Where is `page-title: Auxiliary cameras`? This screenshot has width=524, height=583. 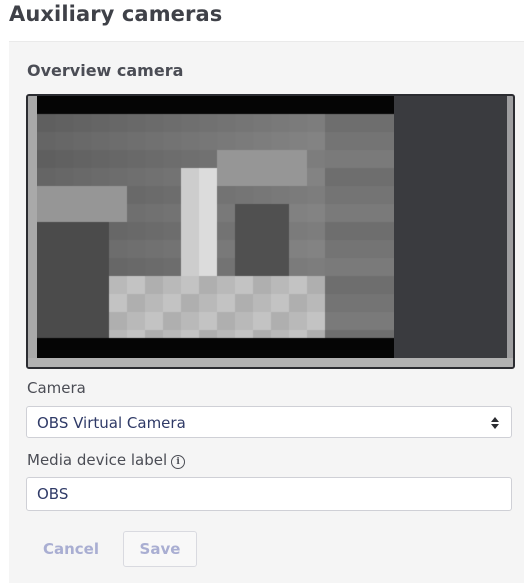
page-title: Auxiliary cameras is located at coordinates (116, 14).